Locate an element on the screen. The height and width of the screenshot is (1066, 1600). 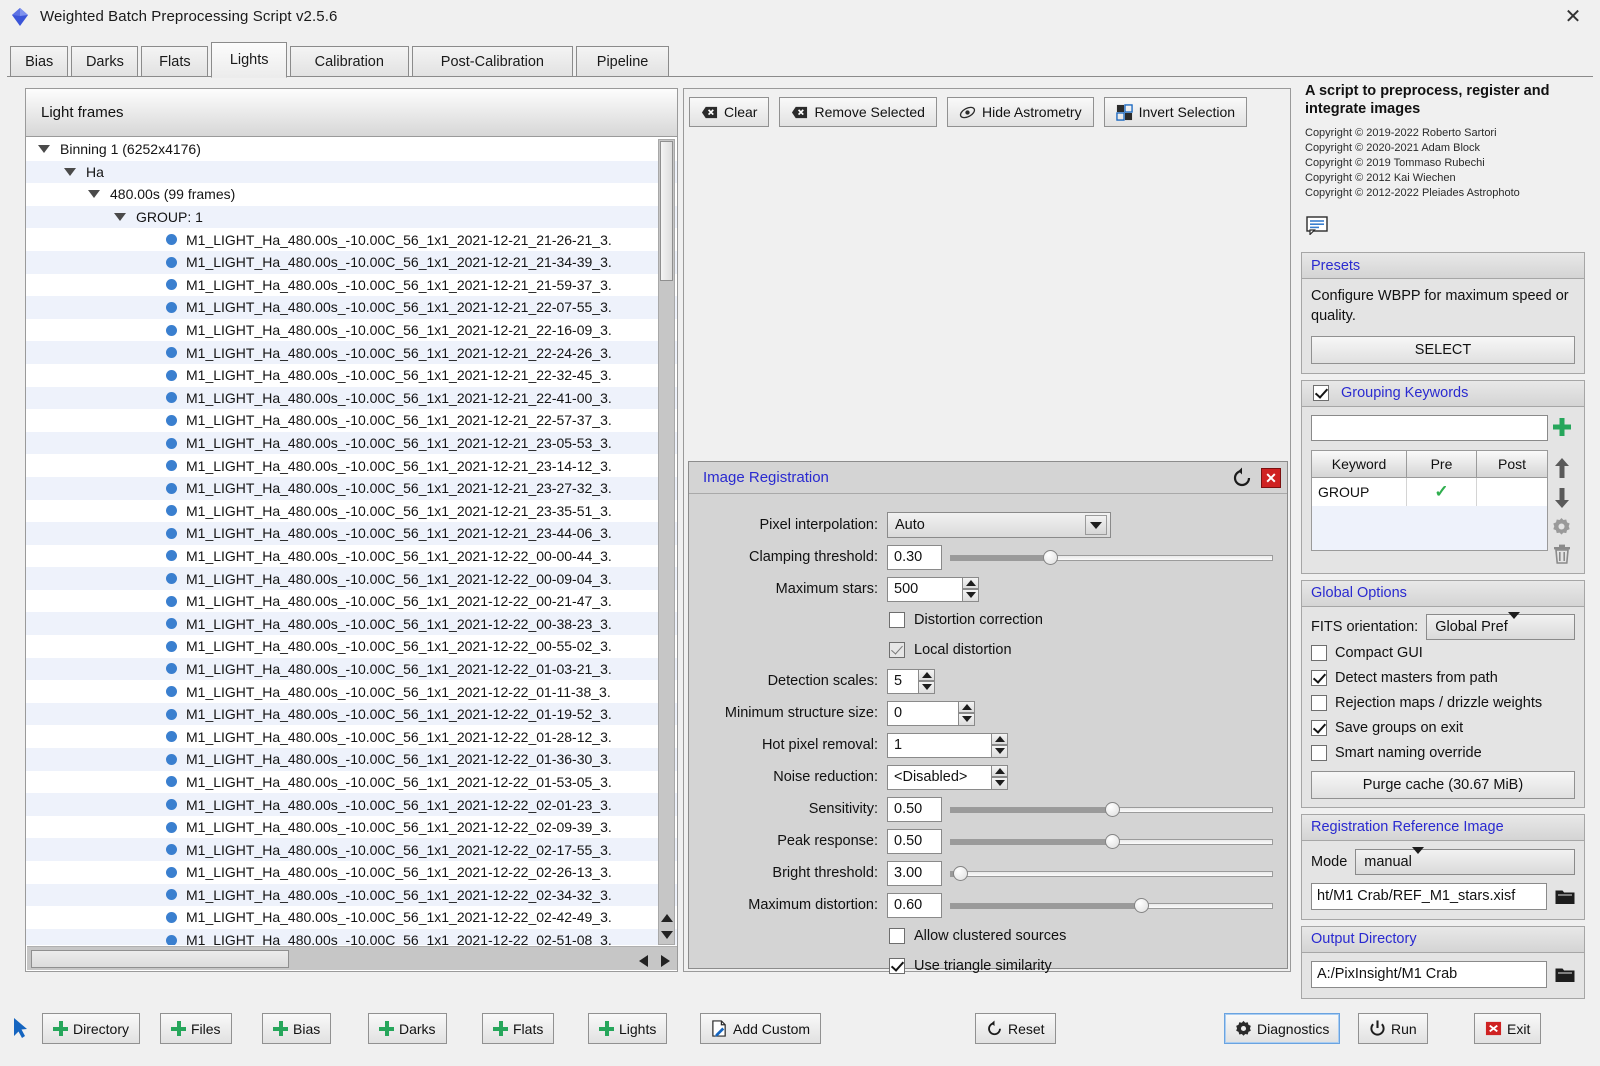
tab-lights: Lights is located at coordinates (249, 60).